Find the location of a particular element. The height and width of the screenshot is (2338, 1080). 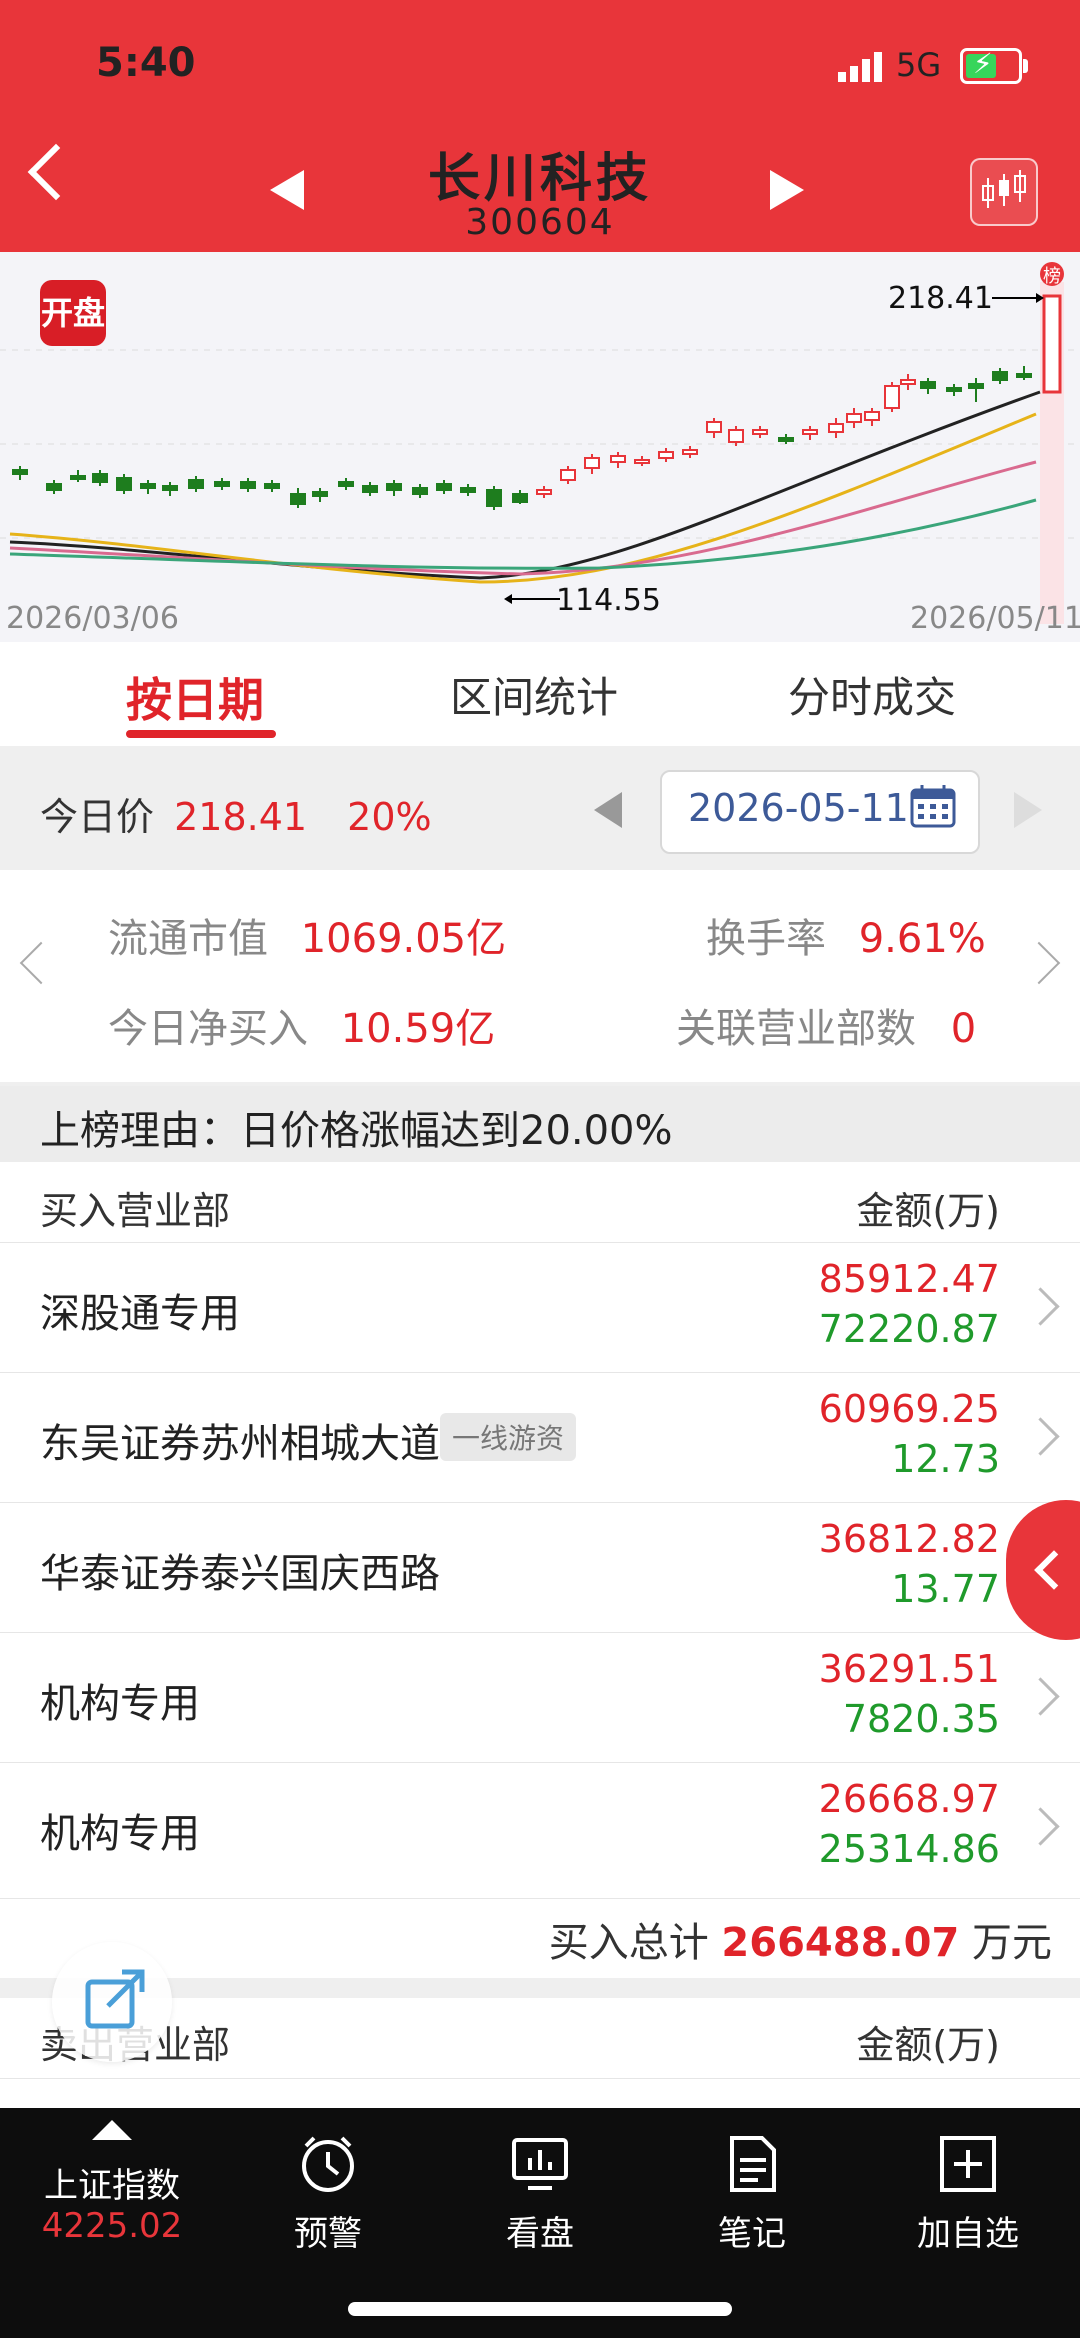

market-cap-label: 流通市值 is located at coordinates (188, 939).